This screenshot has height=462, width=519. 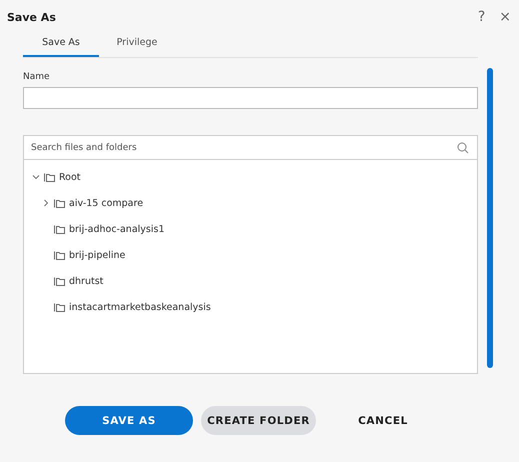 I want to click on name-field, so click(x=250, y=98).